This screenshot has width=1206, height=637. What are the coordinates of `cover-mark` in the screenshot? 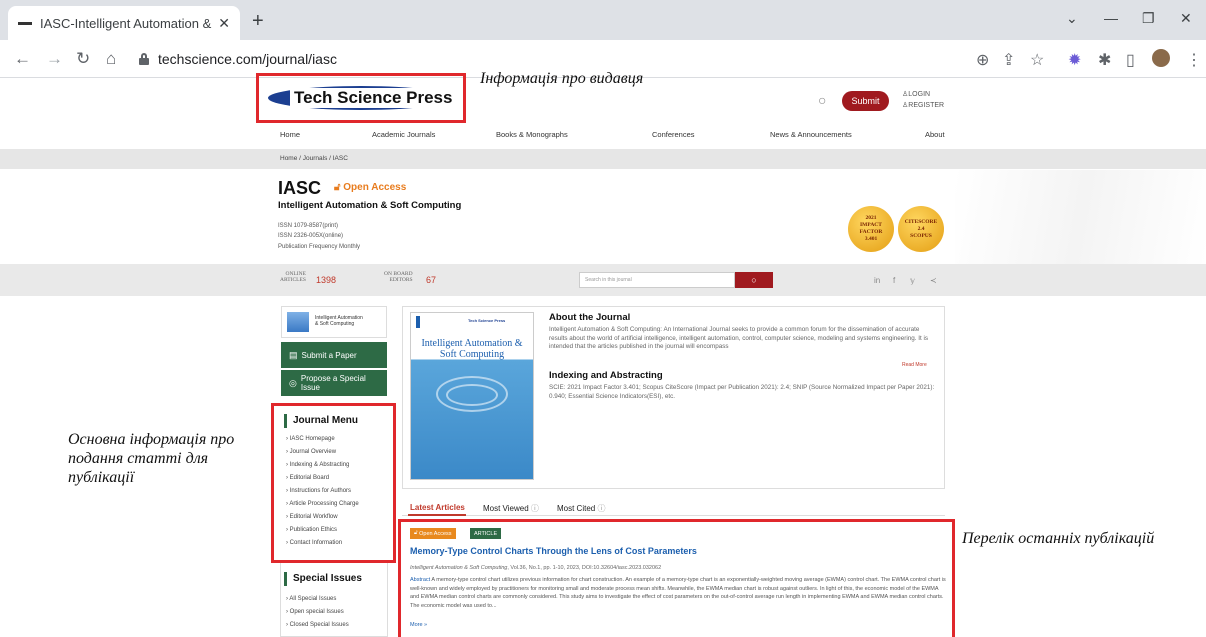 It's located at (418, 322).